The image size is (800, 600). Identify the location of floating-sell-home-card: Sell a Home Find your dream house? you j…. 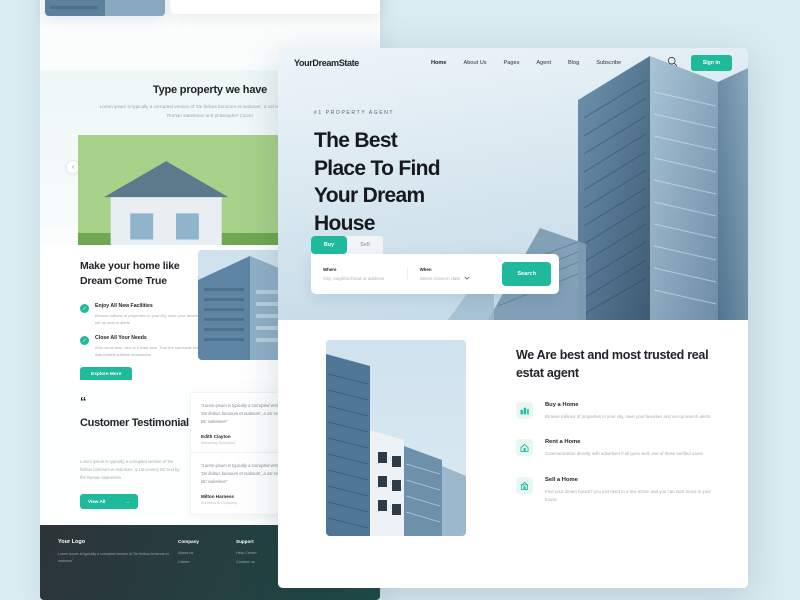
(275, 7).